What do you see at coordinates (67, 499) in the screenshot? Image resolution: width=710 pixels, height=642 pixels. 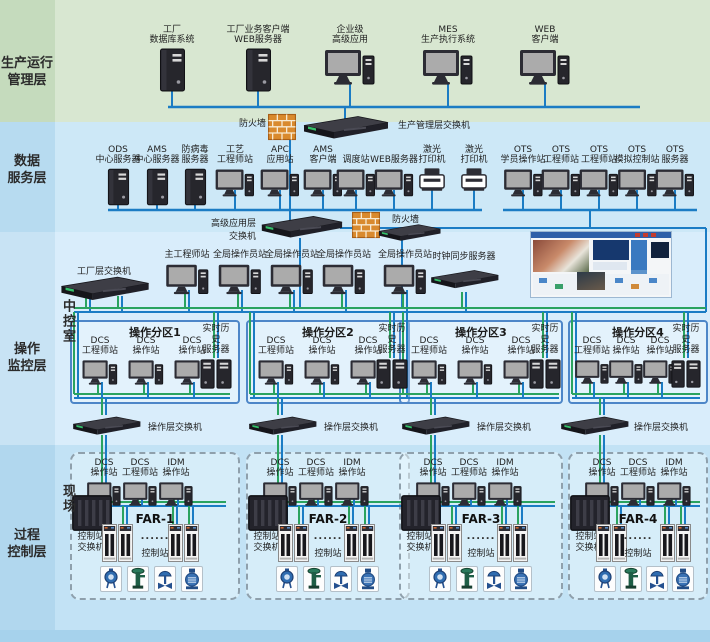 I see `label-field: 现场` at bounding box center [67, 499].